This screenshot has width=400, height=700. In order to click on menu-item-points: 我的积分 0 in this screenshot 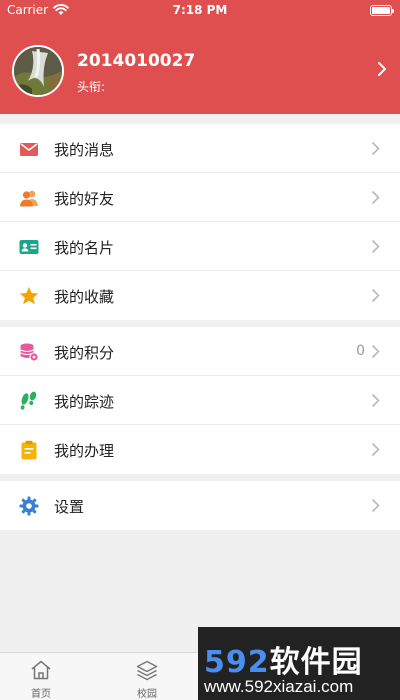, I will do `click(200, 351)`.